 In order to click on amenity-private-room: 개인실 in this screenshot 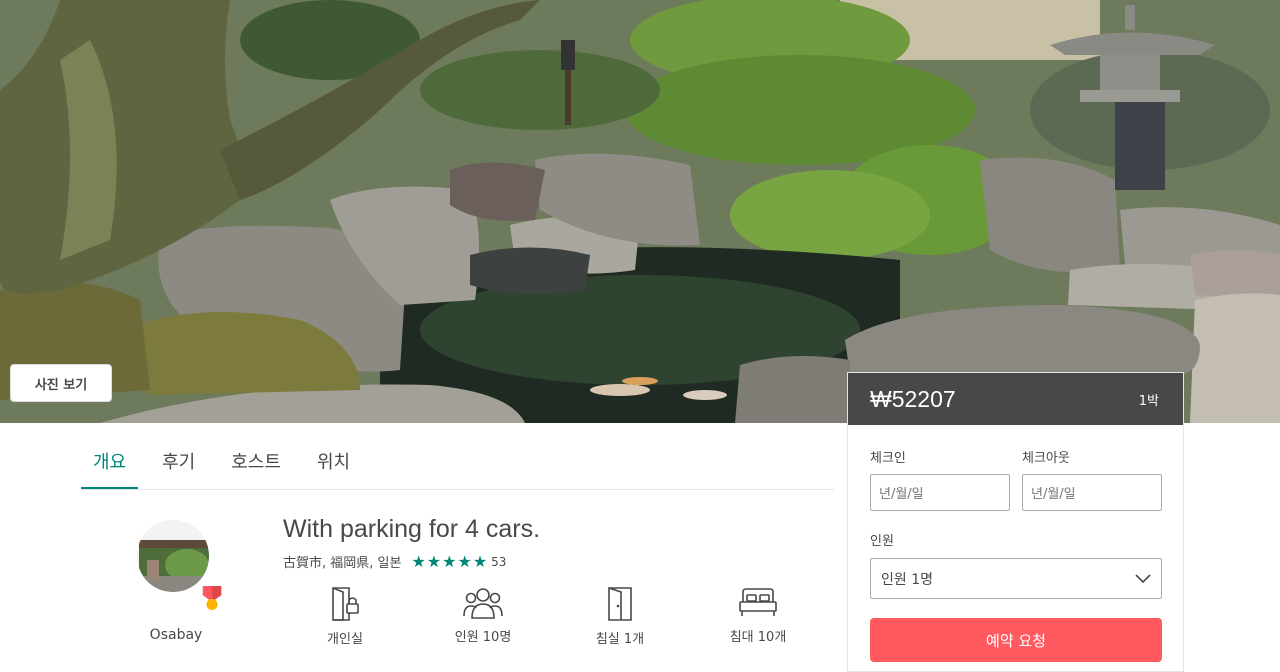, I will do `click(345, 616)`.